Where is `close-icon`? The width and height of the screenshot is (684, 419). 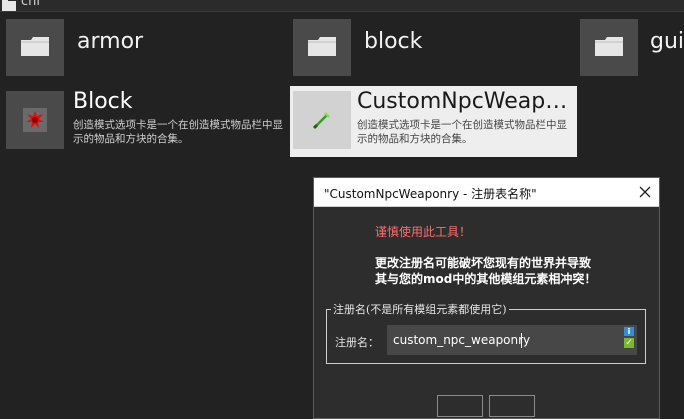
close-icon is located at coordinates (645, 192).